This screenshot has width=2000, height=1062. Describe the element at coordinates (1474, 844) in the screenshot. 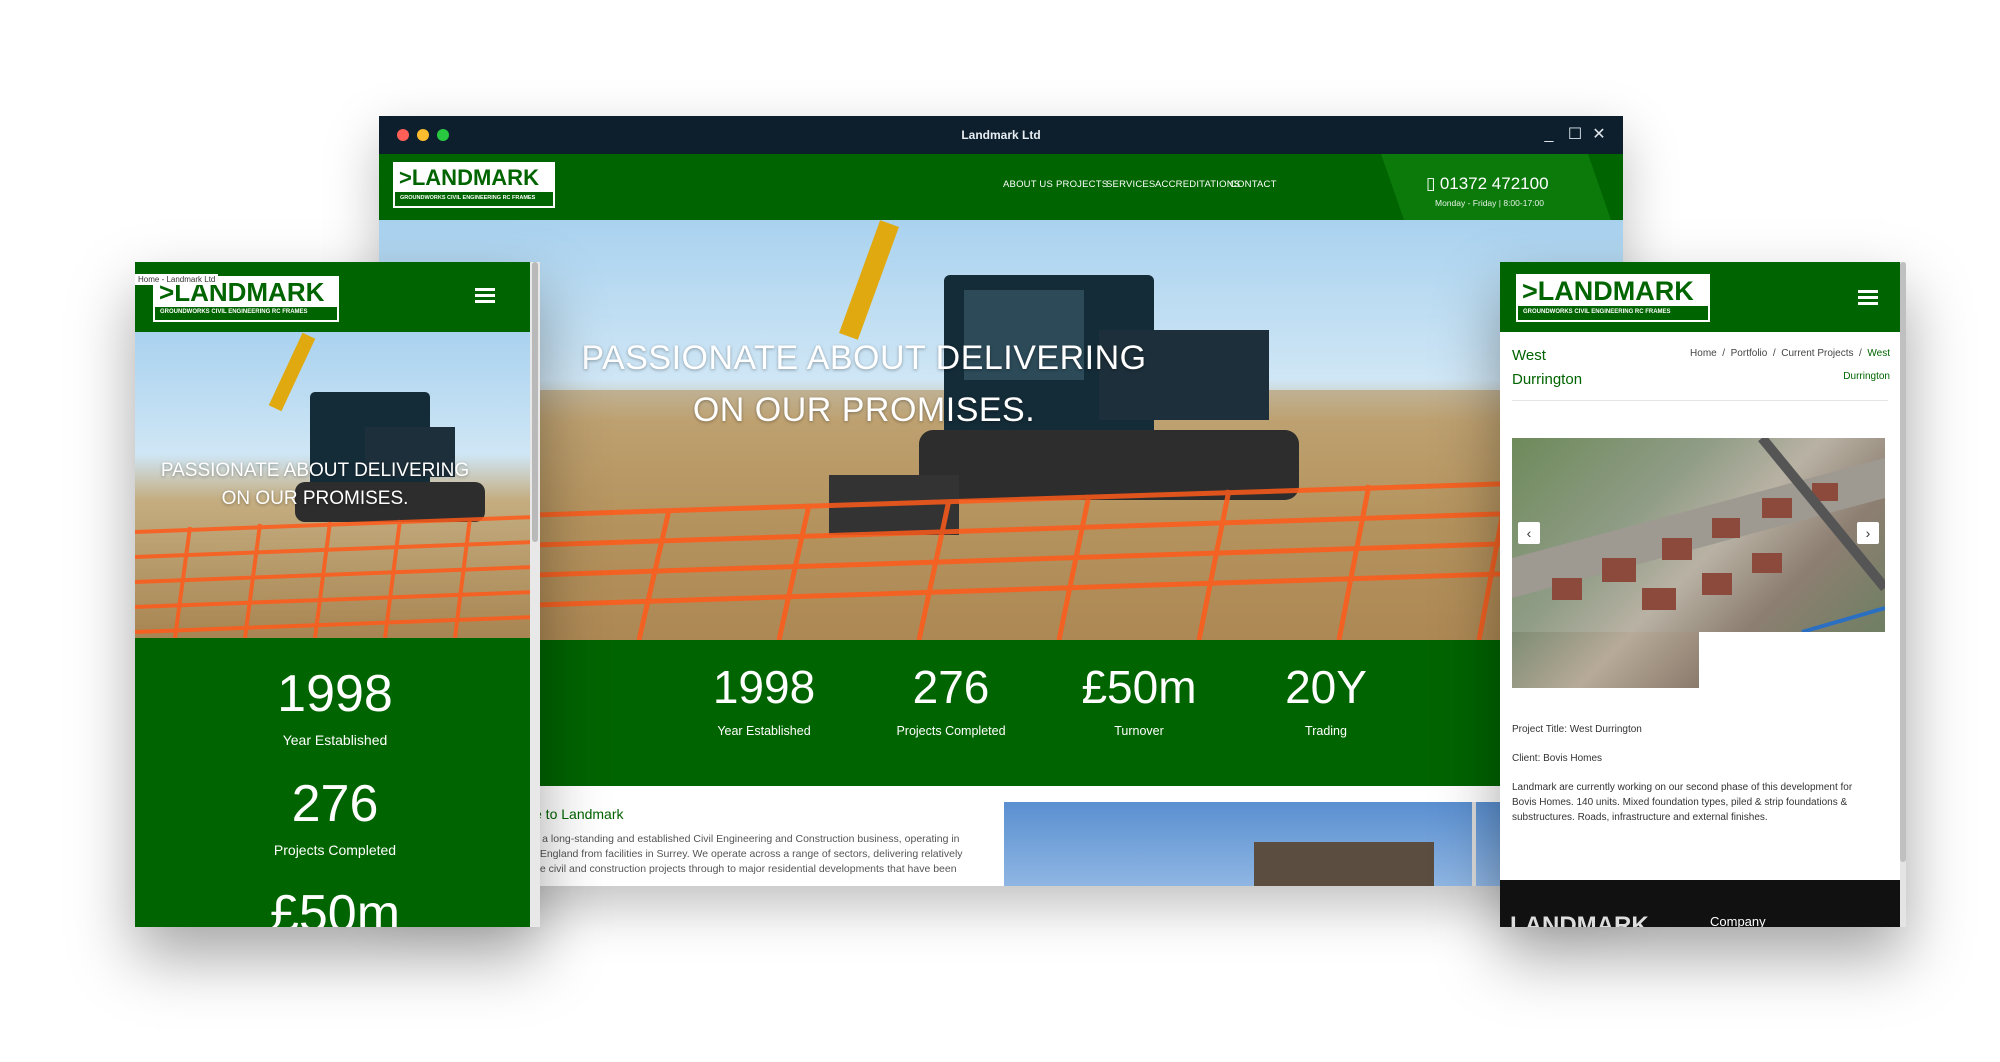

I see `crane-shape` at that location.